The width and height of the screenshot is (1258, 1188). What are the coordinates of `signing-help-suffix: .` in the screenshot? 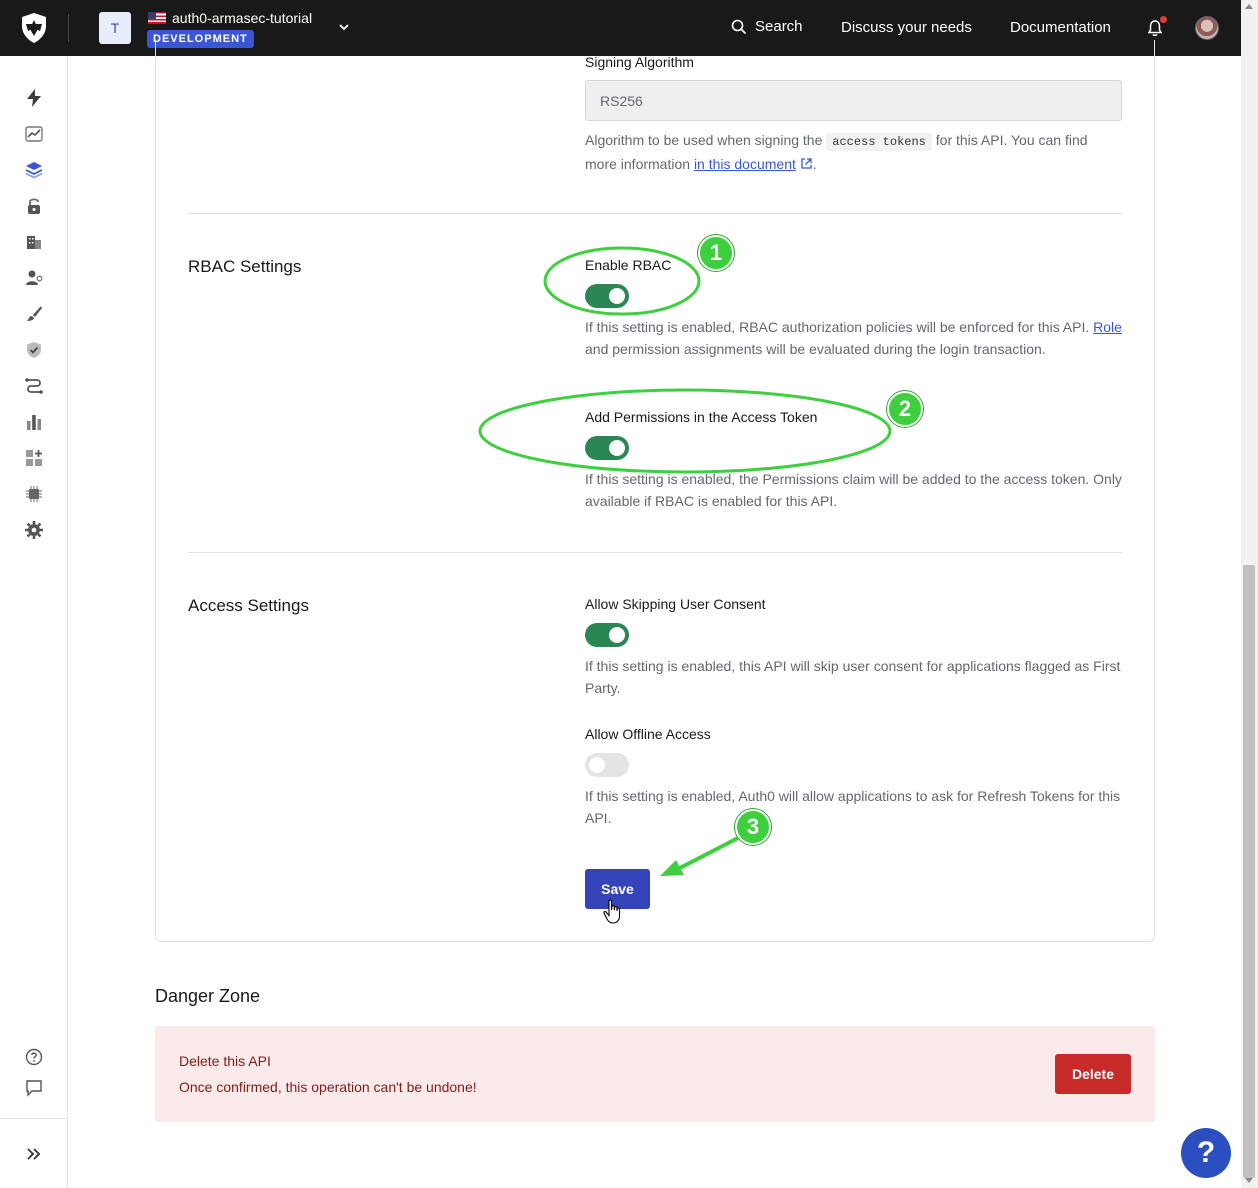 It's located at (814, 164).